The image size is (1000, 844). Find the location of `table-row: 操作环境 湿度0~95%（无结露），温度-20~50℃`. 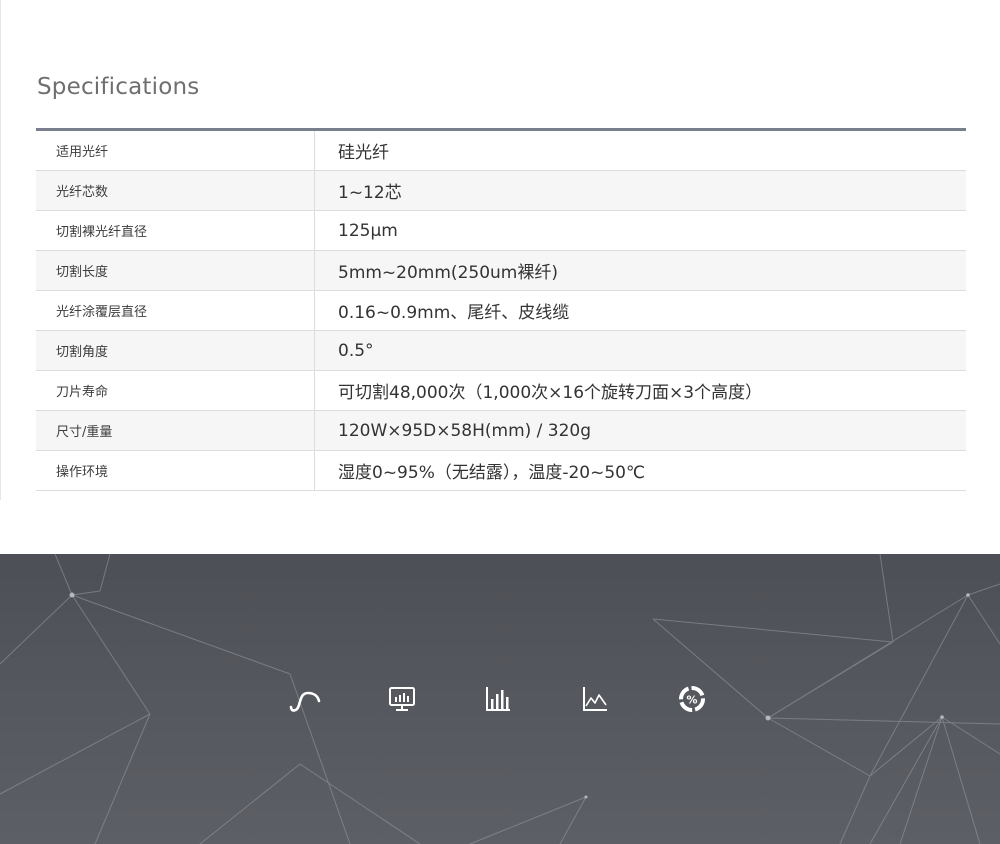

table-row: 操作环境 湿度0~95%（无结露），温度-20~50℃ is located at coordinates (501, 470).